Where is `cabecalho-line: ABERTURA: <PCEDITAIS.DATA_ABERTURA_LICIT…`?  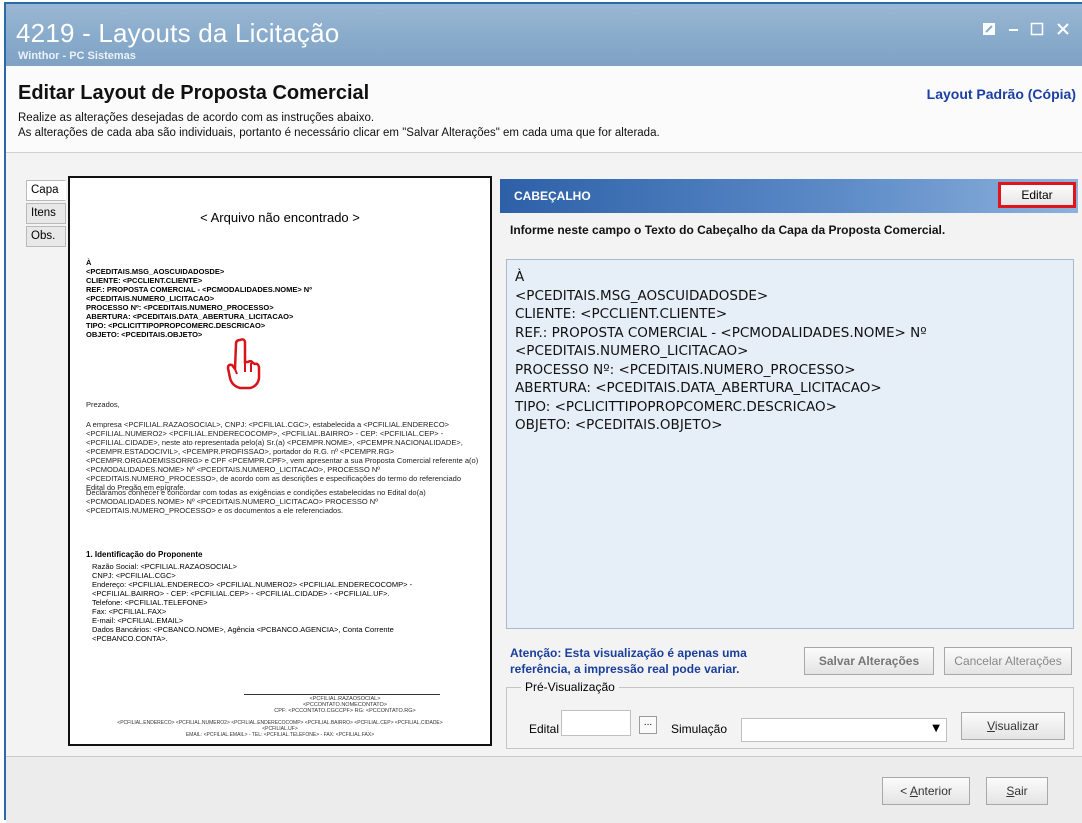 cabecalho-line: ABERTURA: <PCEDITAIS.DATA_ABERTURA_LICIT… is located at coordinates (698, 388).